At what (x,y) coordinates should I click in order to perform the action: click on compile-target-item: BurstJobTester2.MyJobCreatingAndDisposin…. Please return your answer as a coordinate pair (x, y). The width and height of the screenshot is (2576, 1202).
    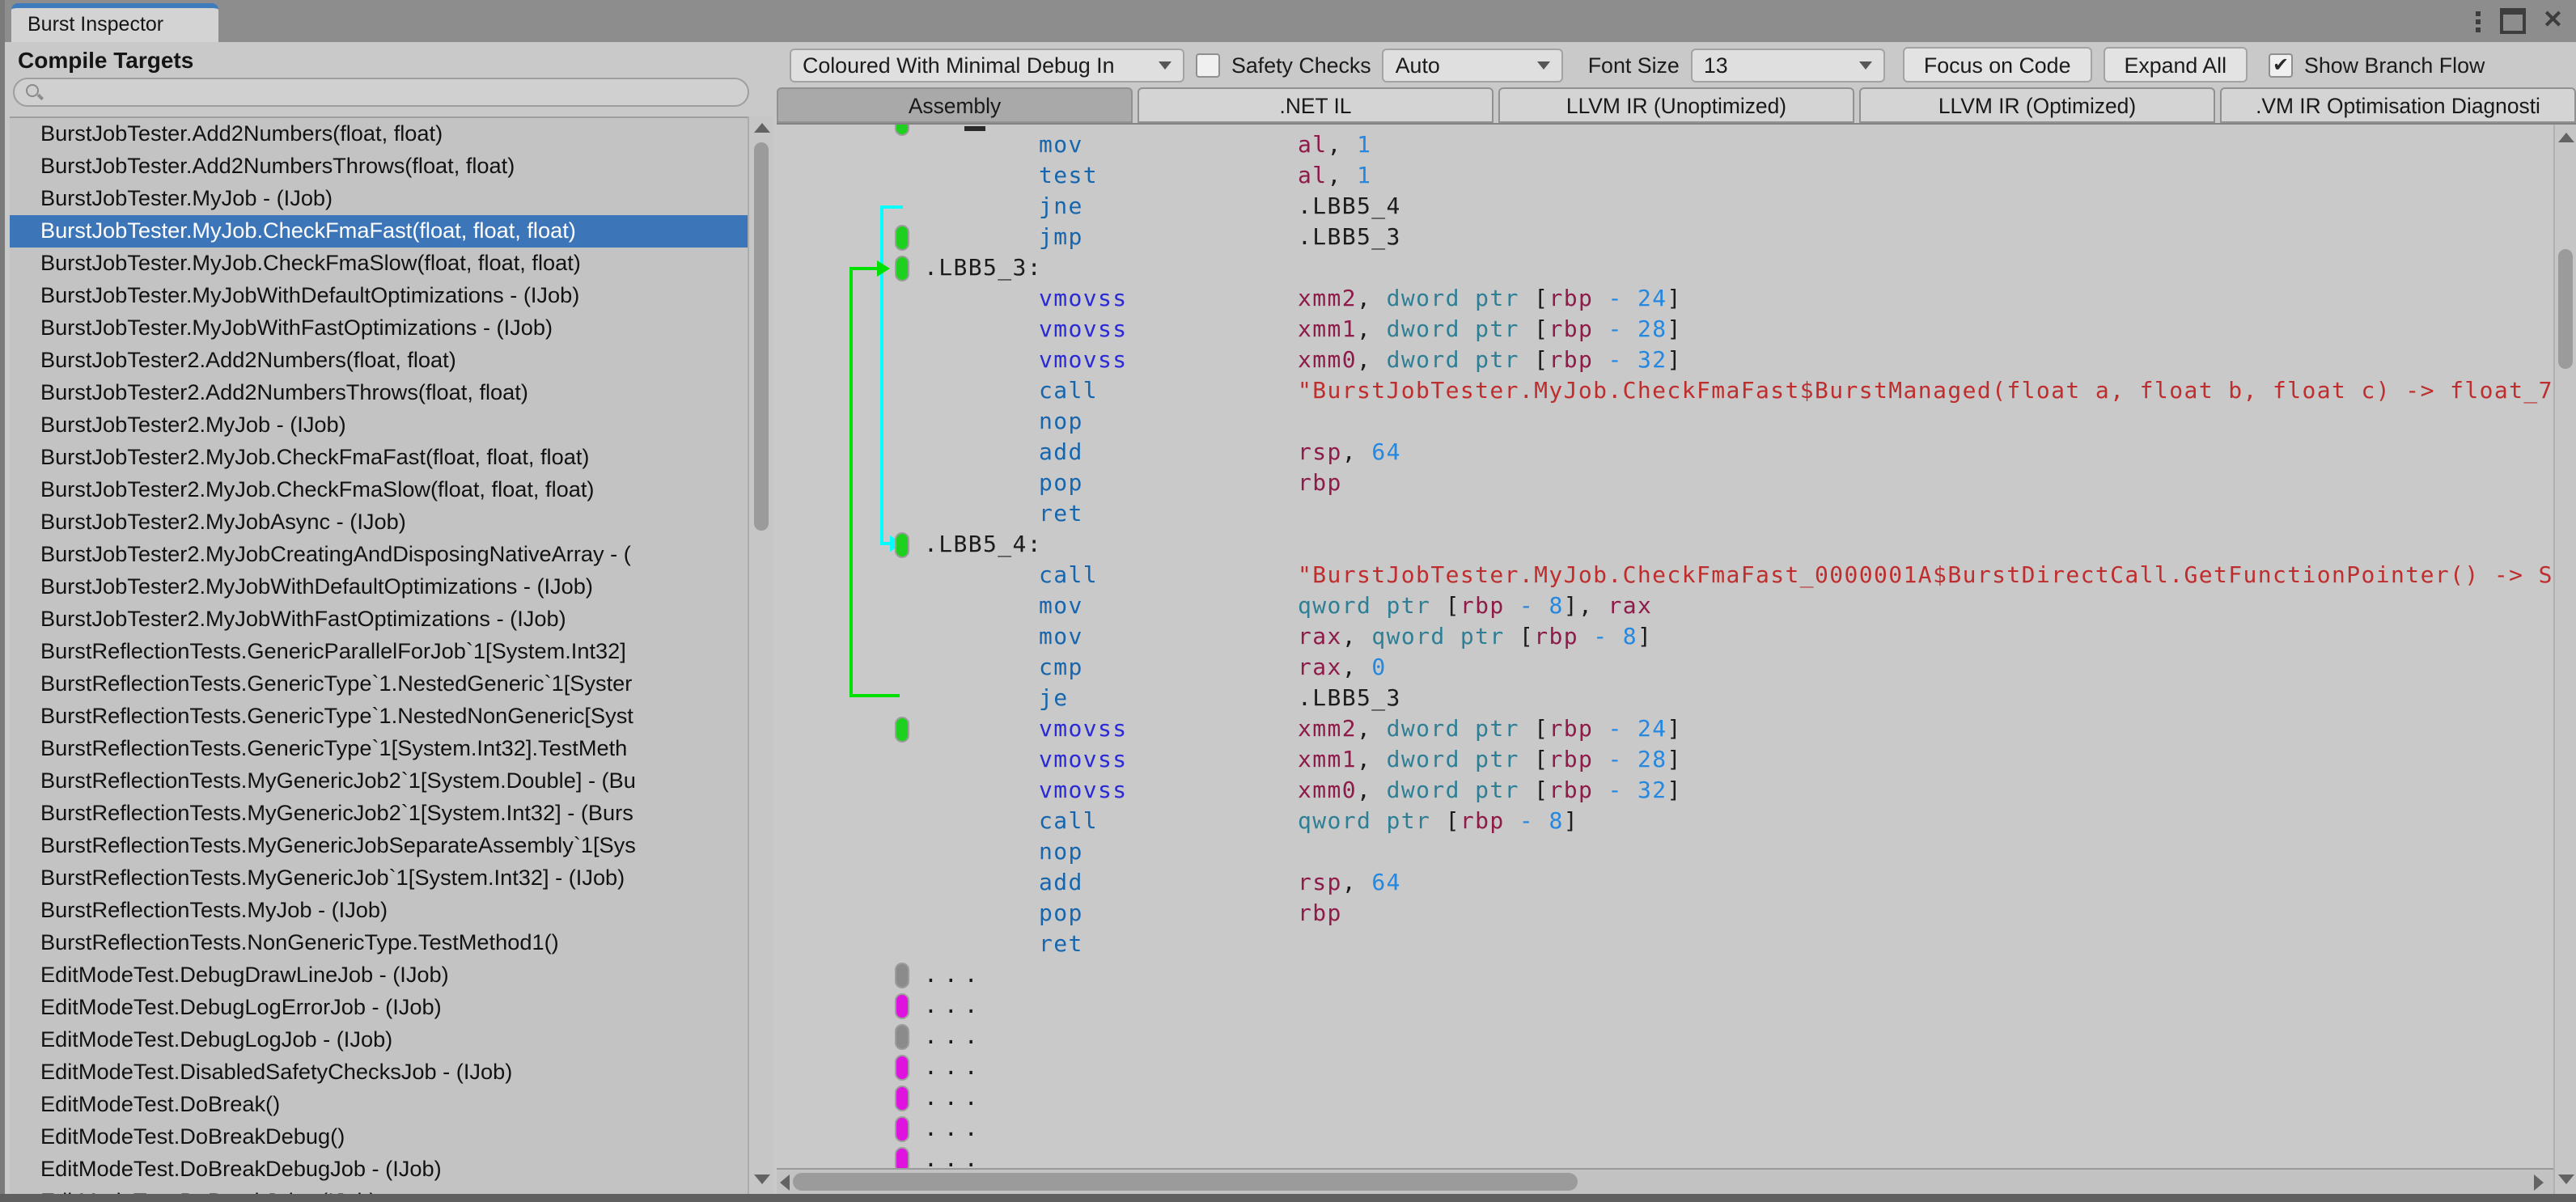
    Looking at the image, I should click on (379, 555).